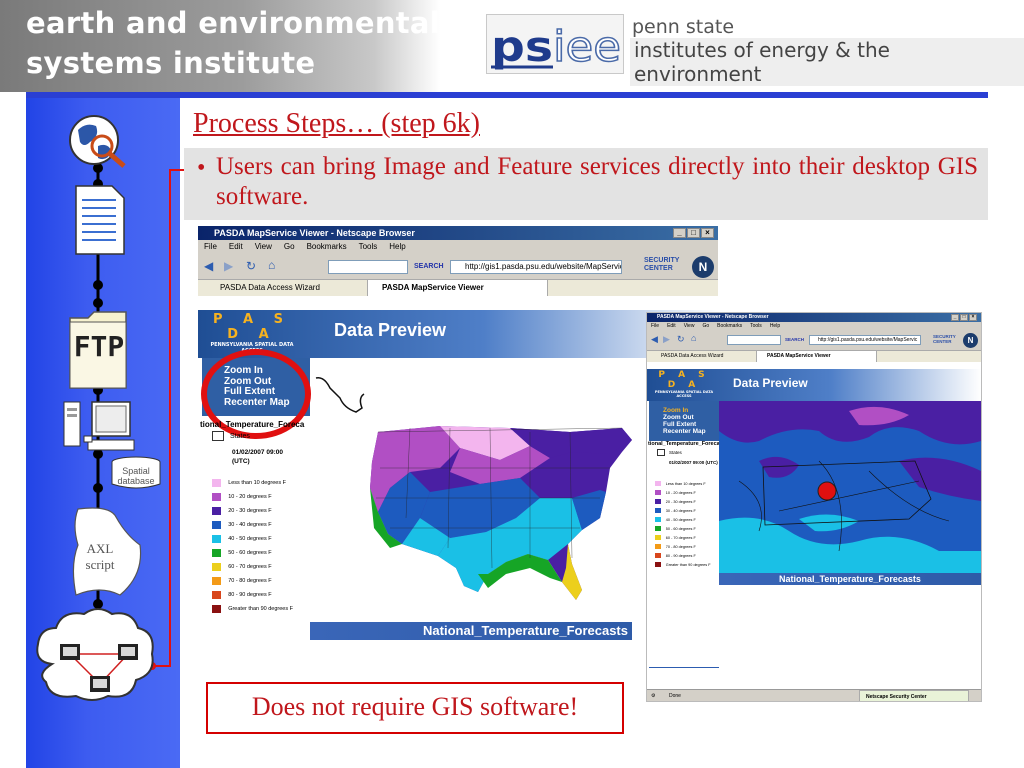 Image resolution: width=1024 pixels, height=768 pixels. Describe the element at coordinates (397, 247) in the screenshot. I see `menu-help: Help` at that location.